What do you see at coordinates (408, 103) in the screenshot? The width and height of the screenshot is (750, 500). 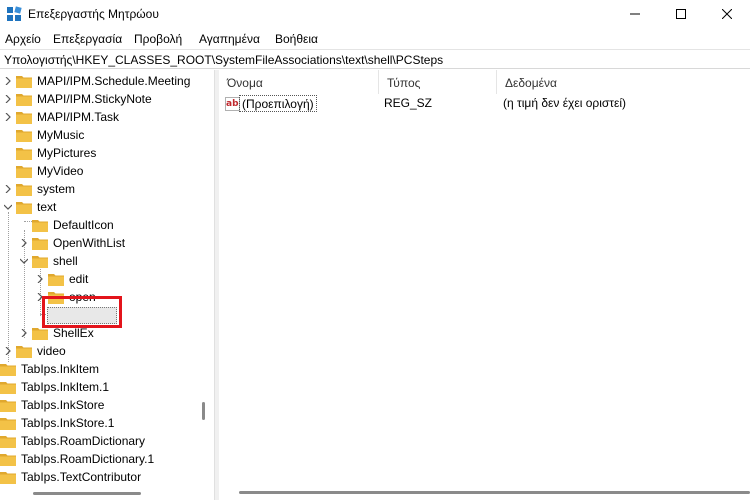 I see `value-type-cell: REG_SZ` at bounding box center [408, 103].